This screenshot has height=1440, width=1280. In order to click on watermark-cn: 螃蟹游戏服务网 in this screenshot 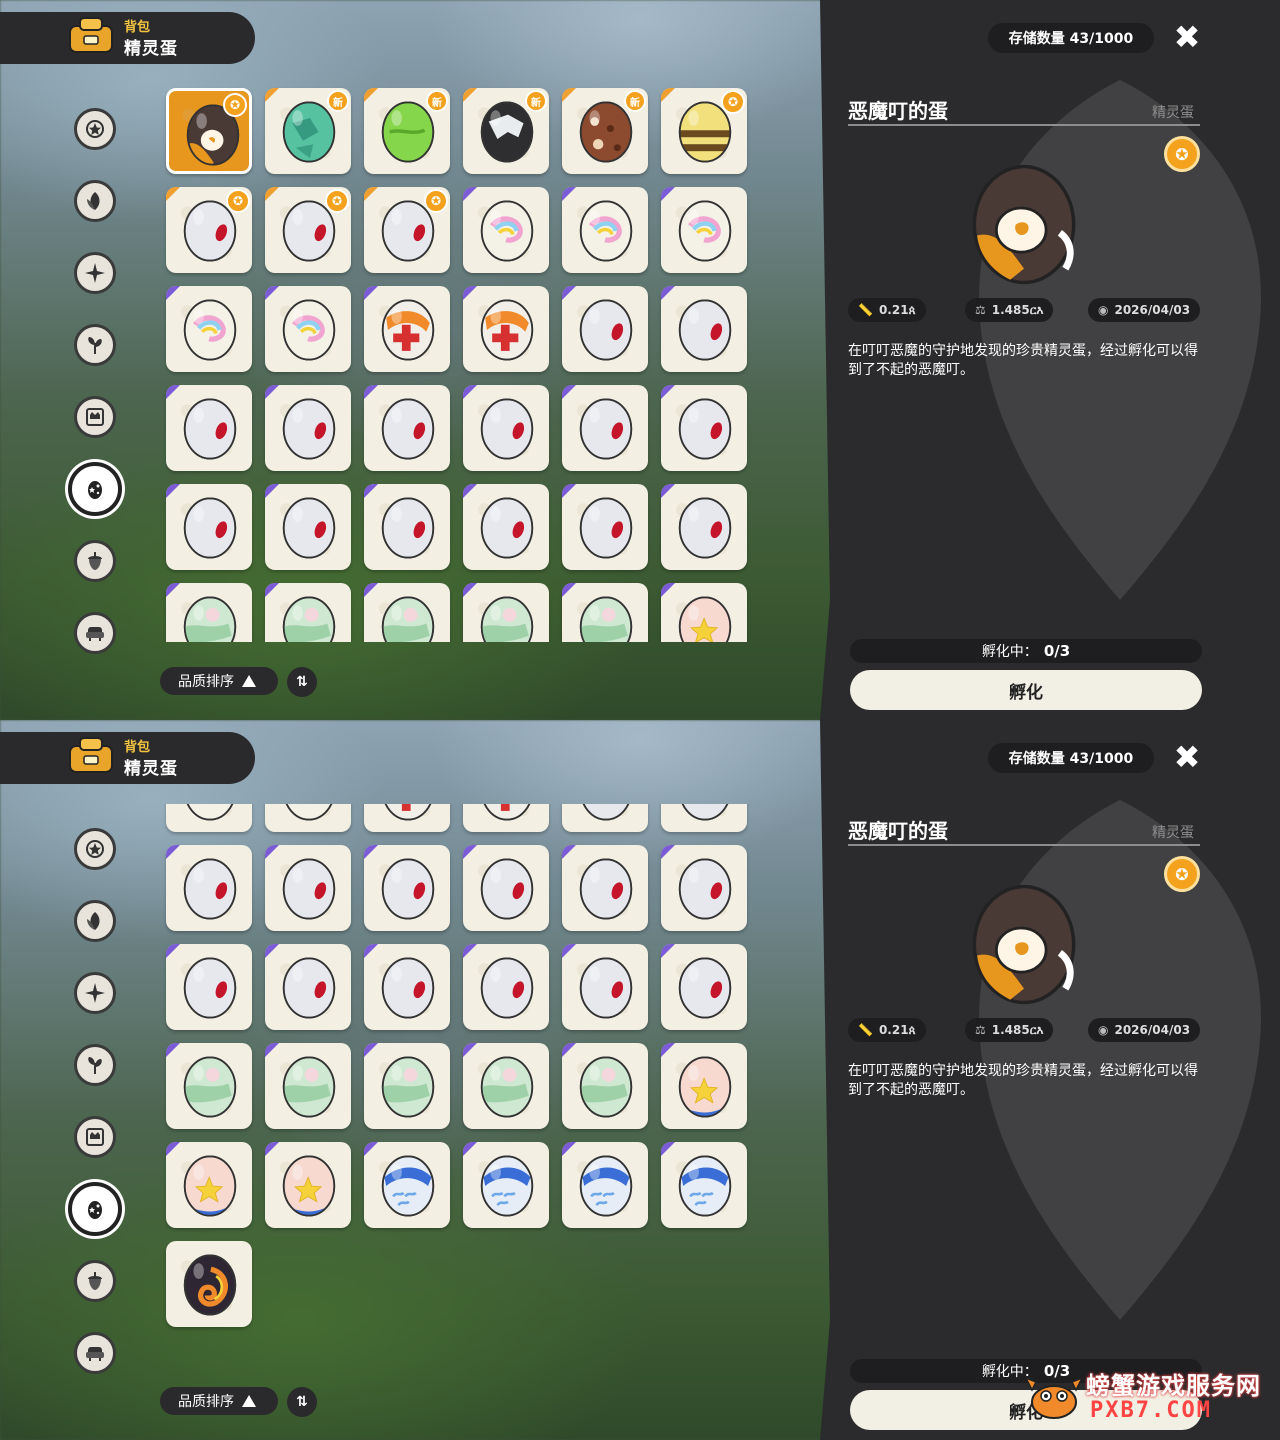, I will do `click(1173, 1386)`.